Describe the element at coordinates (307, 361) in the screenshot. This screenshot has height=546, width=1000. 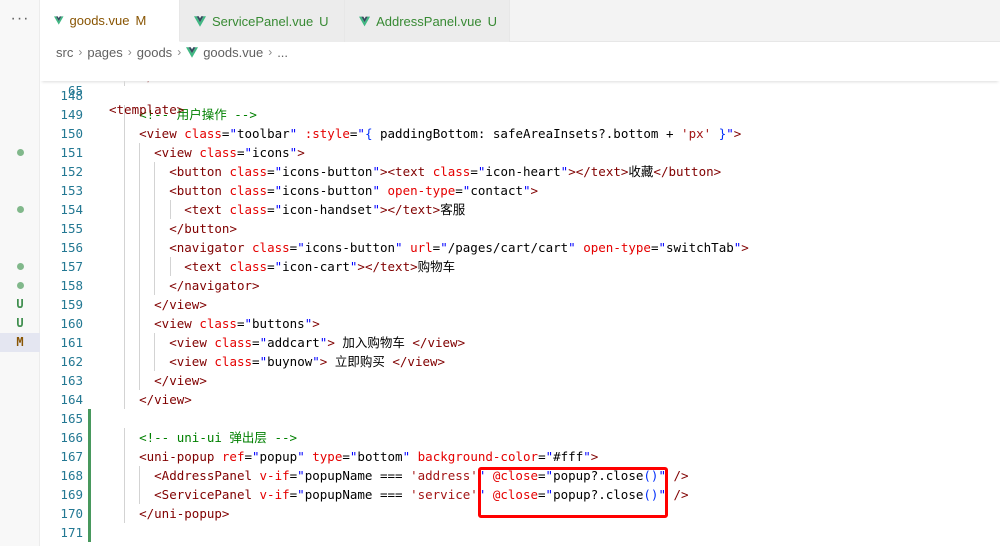
I see `code-text: <view class="buynow"> 立即购买 </view>` at that location.